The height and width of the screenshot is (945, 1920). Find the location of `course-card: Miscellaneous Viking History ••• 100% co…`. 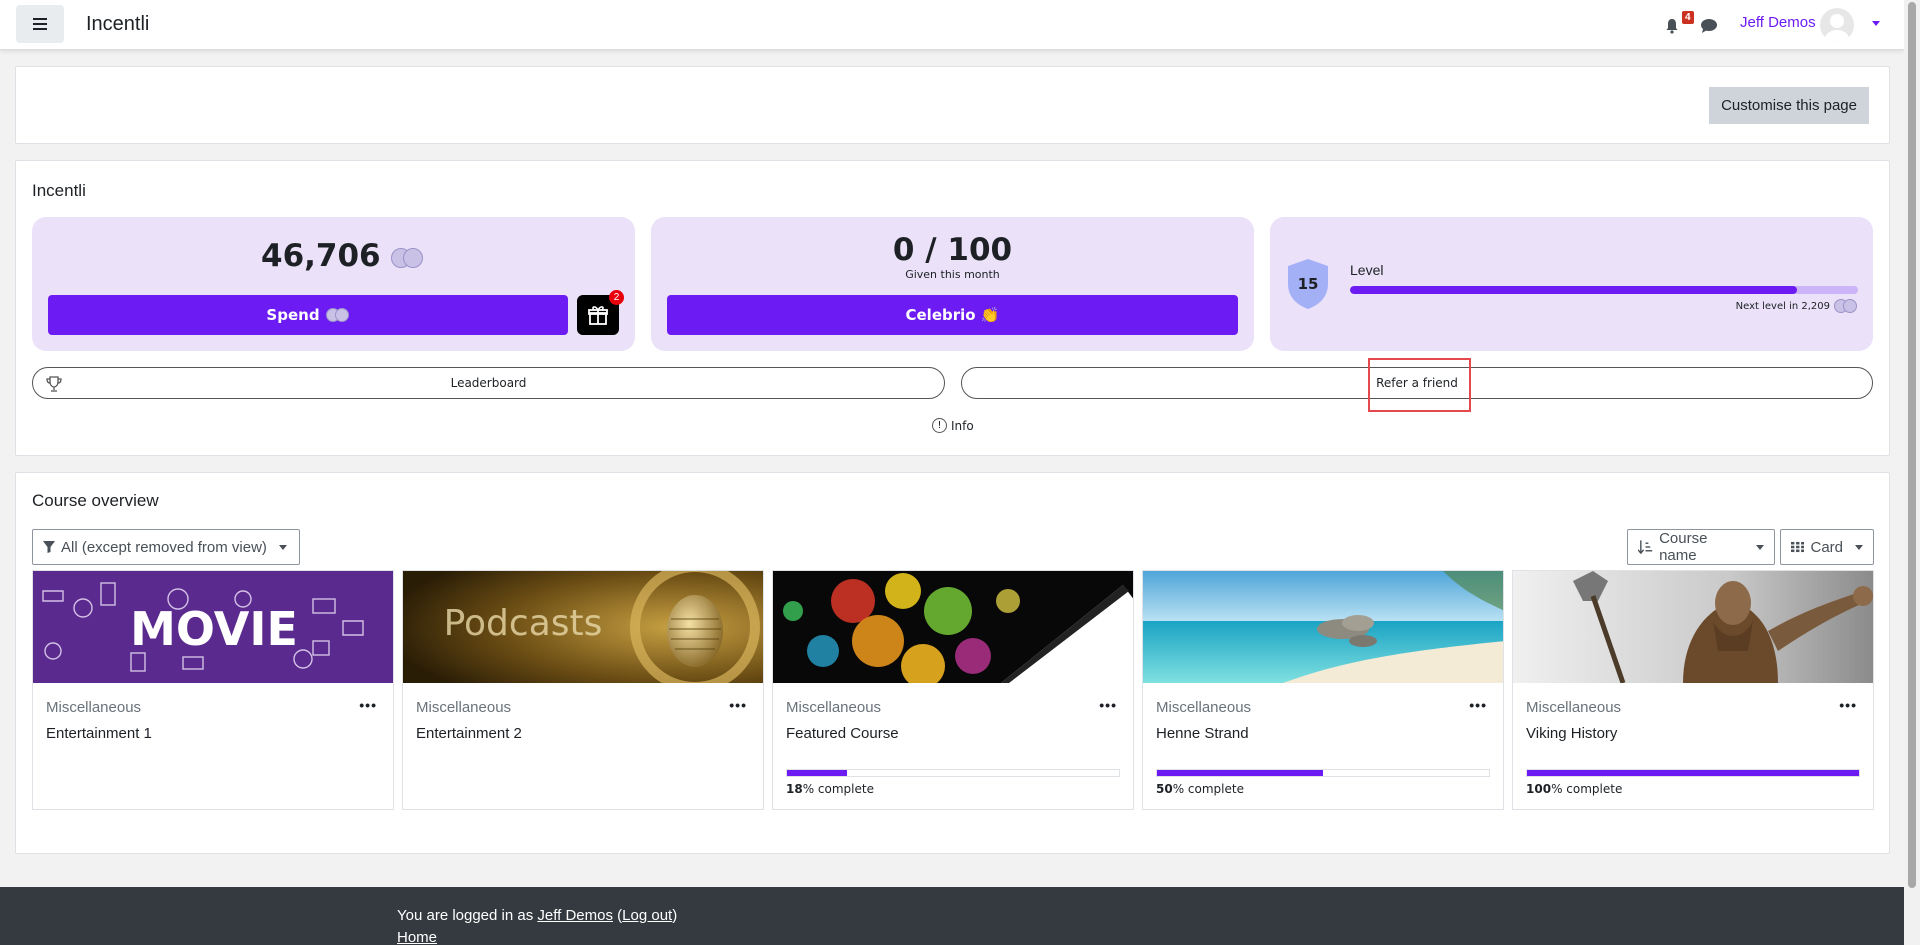

course-card: Miscellaneous Viking History ••• 100% co… is located at coordinates (1693, 690).